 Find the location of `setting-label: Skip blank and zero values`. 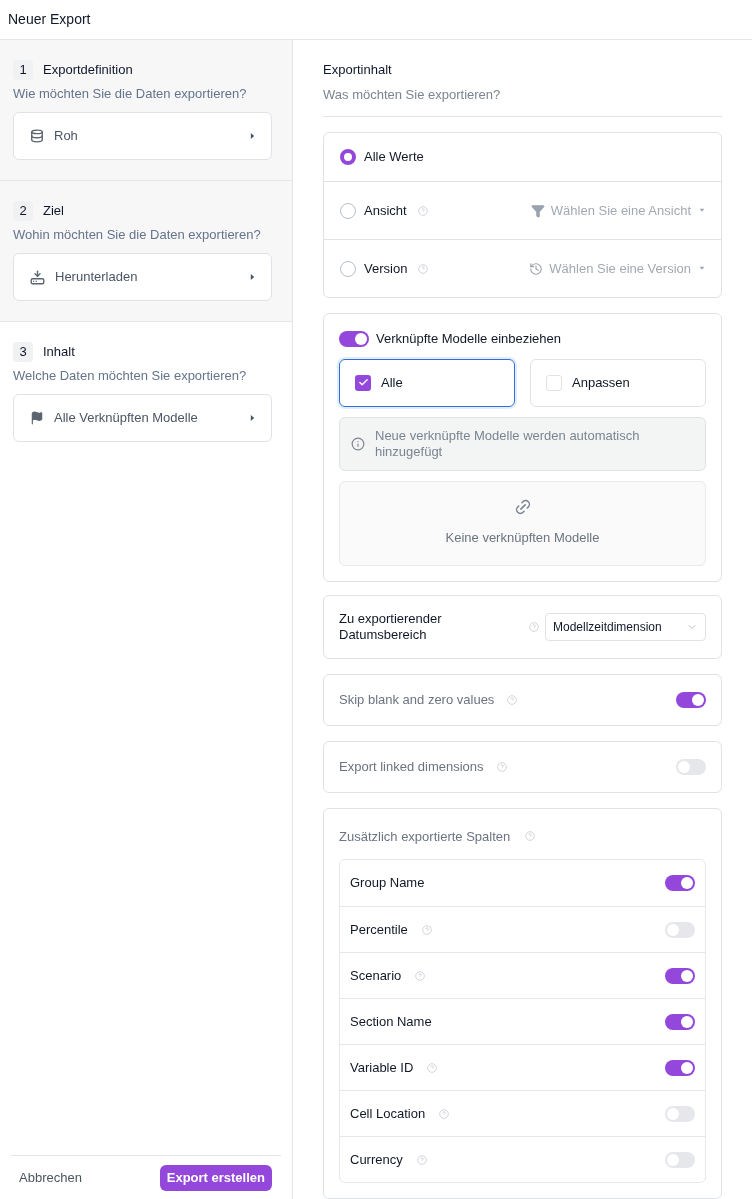

setting-label: Skip blank and zero values is located at coordinates (417, 699).